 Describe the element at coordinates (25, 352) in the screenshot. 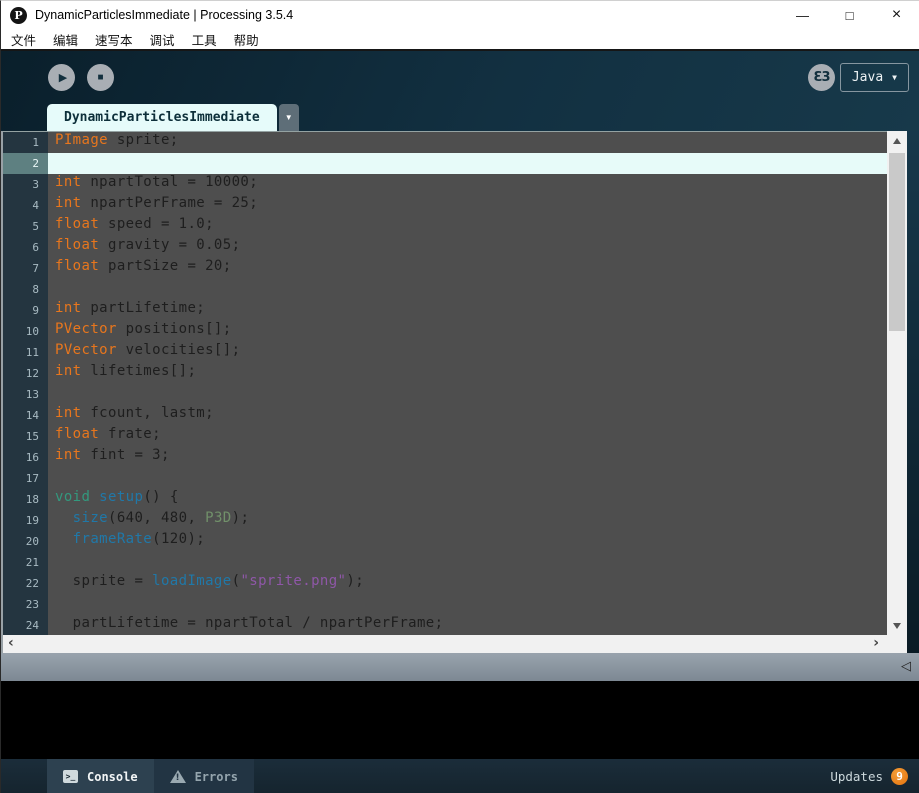

I see `line-number: 11` at that location.